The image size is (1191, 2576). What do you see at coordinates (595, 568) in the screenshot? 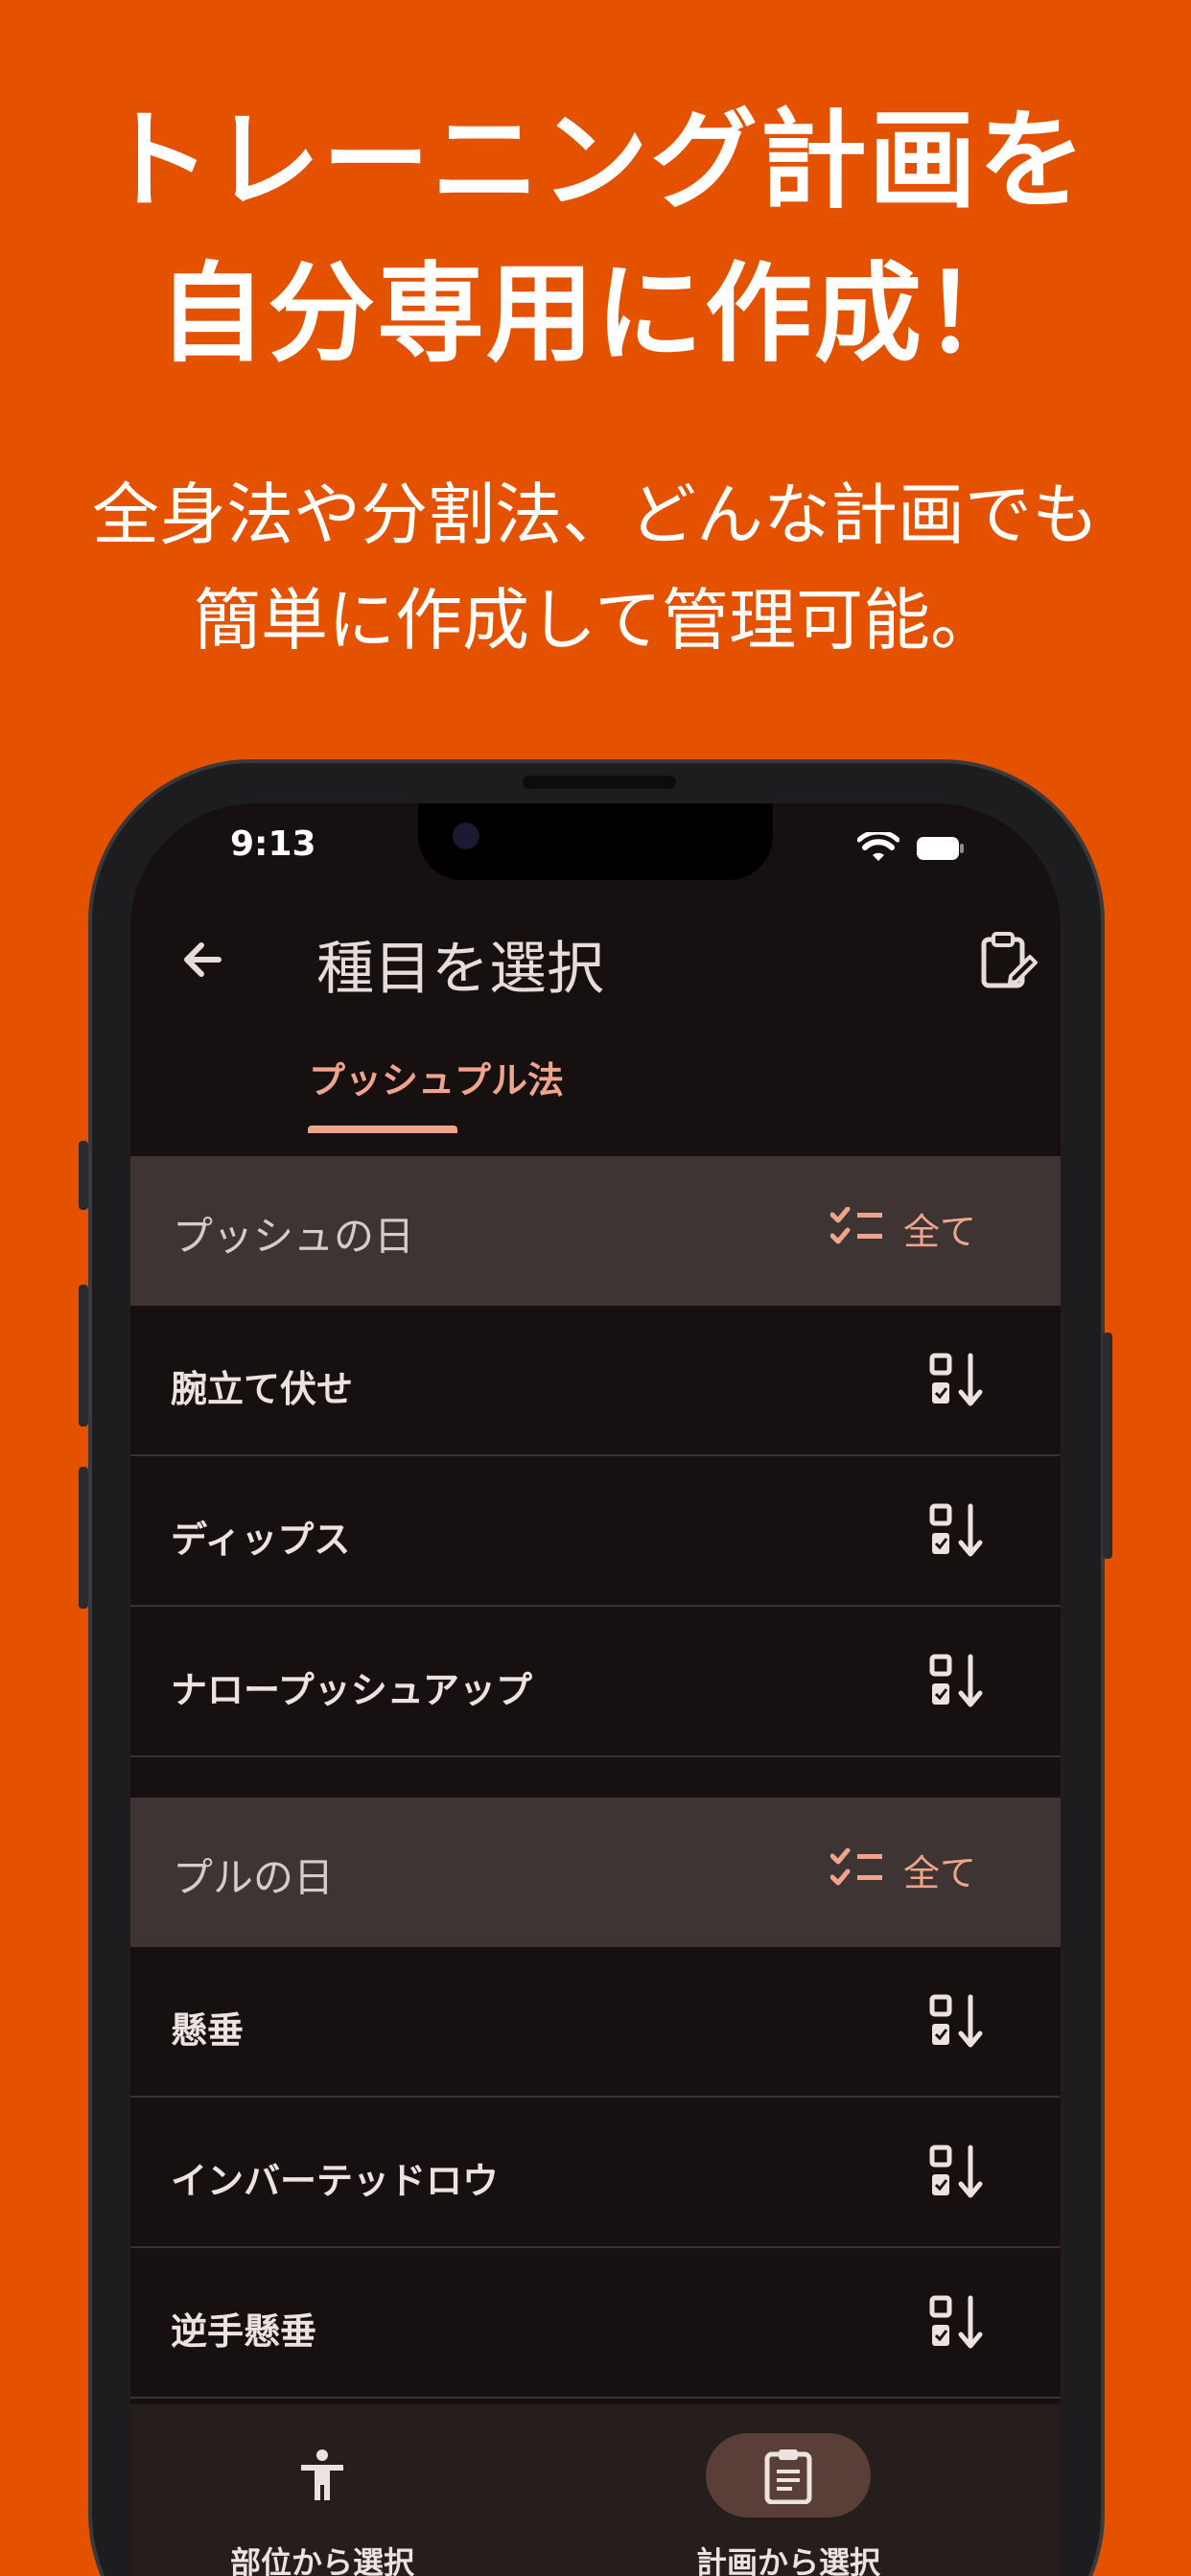
I see `promo-subline: 全身法や分割法、どんな計画でも 簡単に作成して管理可能。` at bounding box center [595, 568].